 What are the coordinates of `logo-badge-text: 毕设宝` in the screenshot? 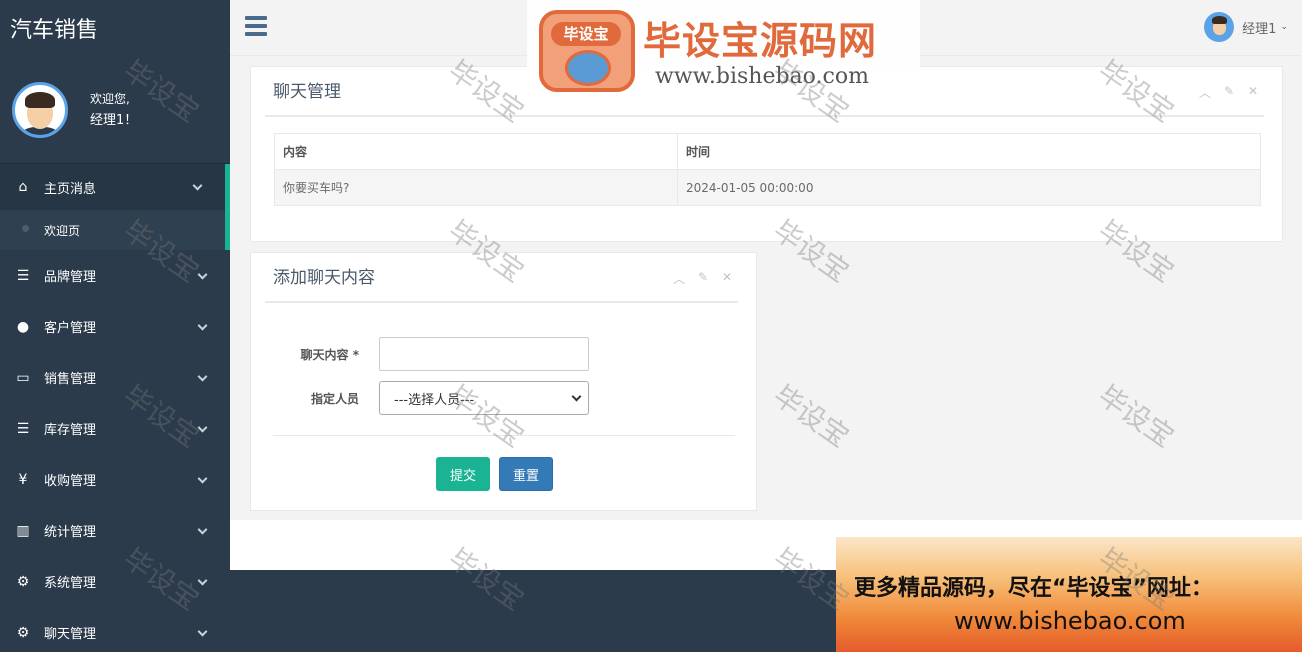 It's located at (586, 34).